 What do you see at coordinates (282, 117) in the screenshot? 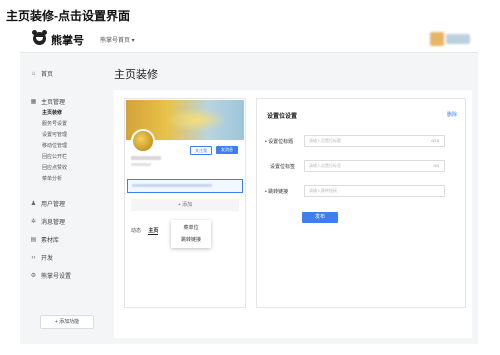
I see `settings-title: 设置位设置` at bounding box center [282, 117].